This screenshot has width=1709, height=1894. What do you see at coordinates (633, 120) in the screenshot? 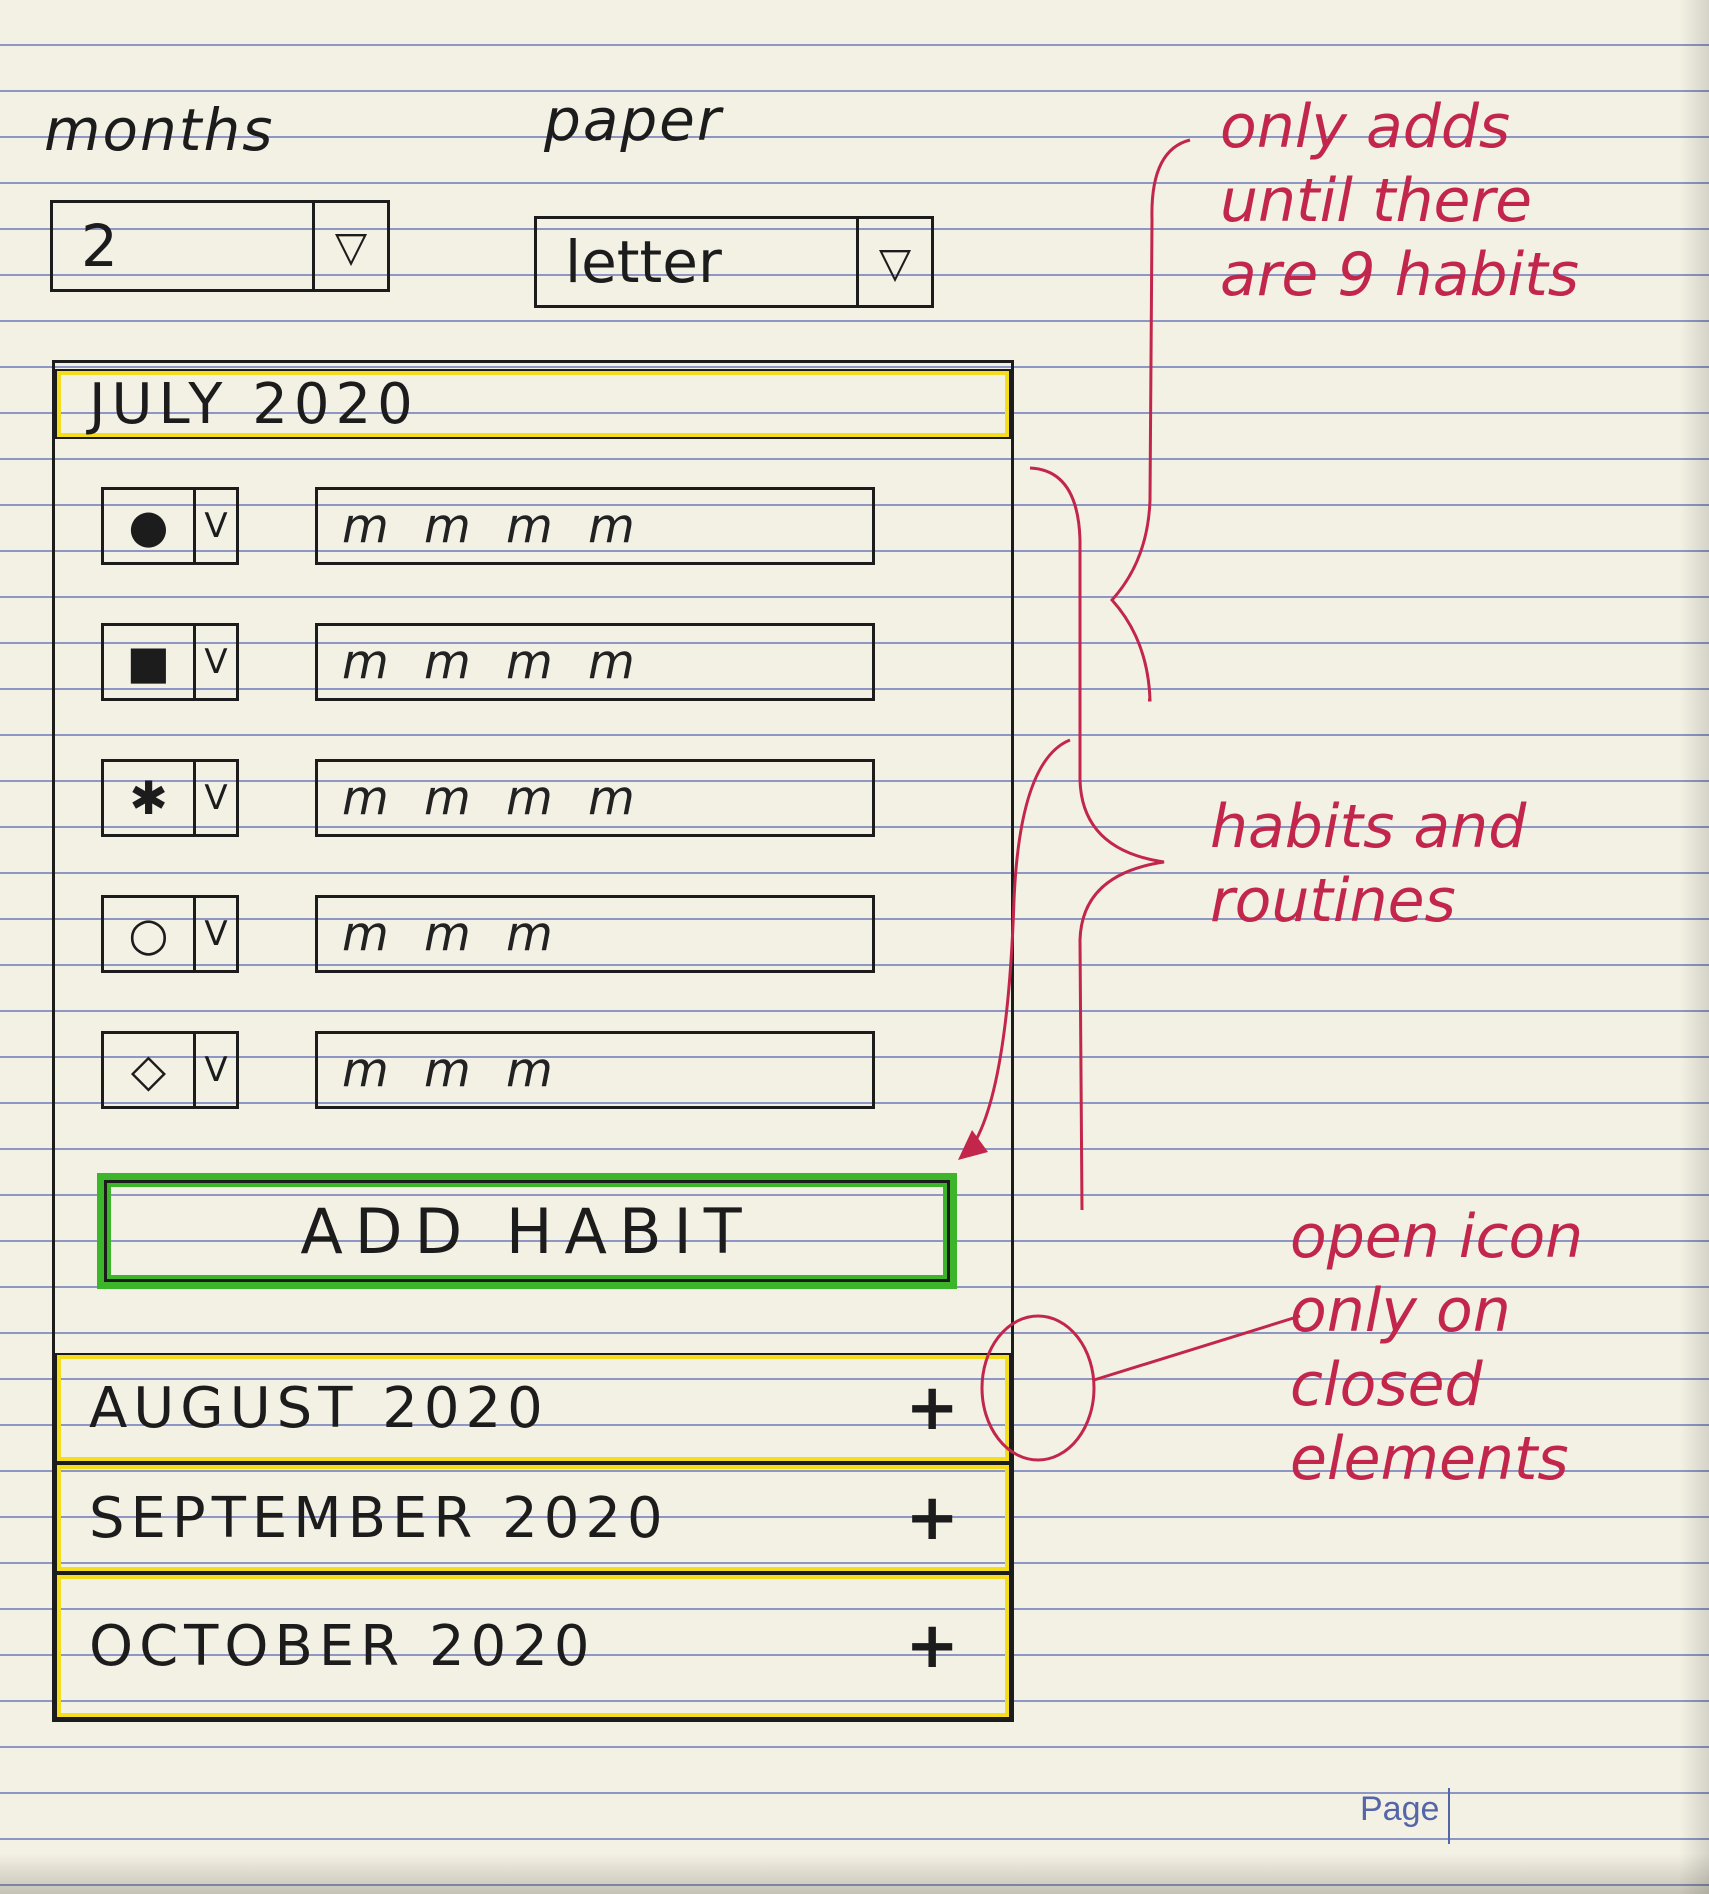
I see `paper-label: paper` at bounding box center [633, 120].